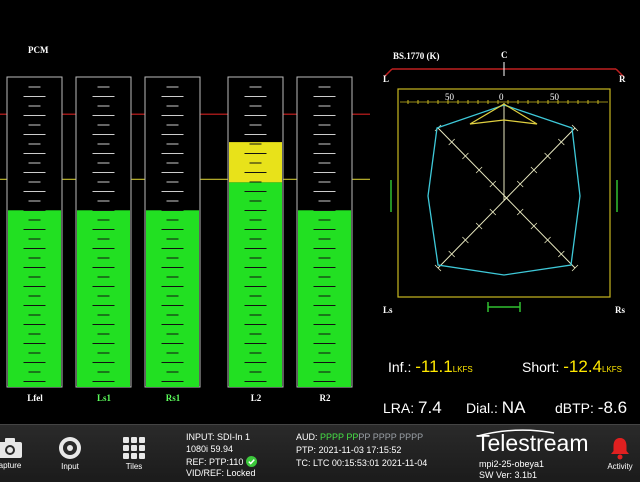  Describe the element at coordinates (554, 97) in the screenshot. I see `scale-label-right: 50` at that location.